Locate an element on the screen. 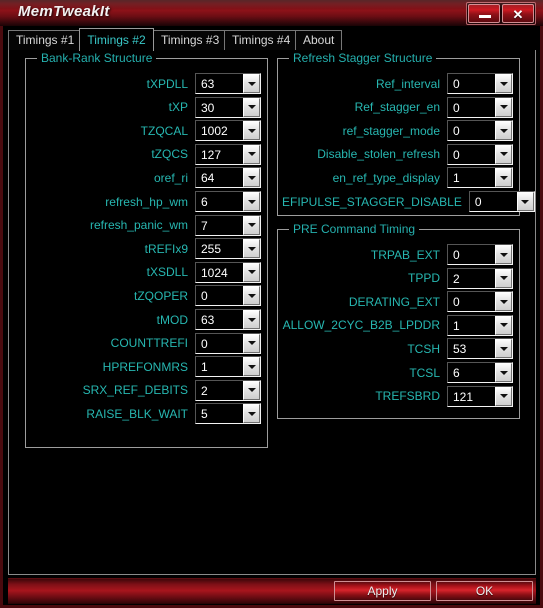 This screenshot has width=543, height=608. combobox-hprefonmrs: 1 is located at coordinates (228, 367).